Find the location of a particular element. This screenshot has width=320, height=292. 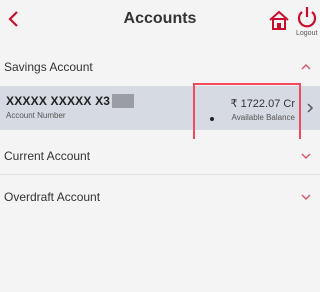

masked-digits is located at coordinates (123, 101).